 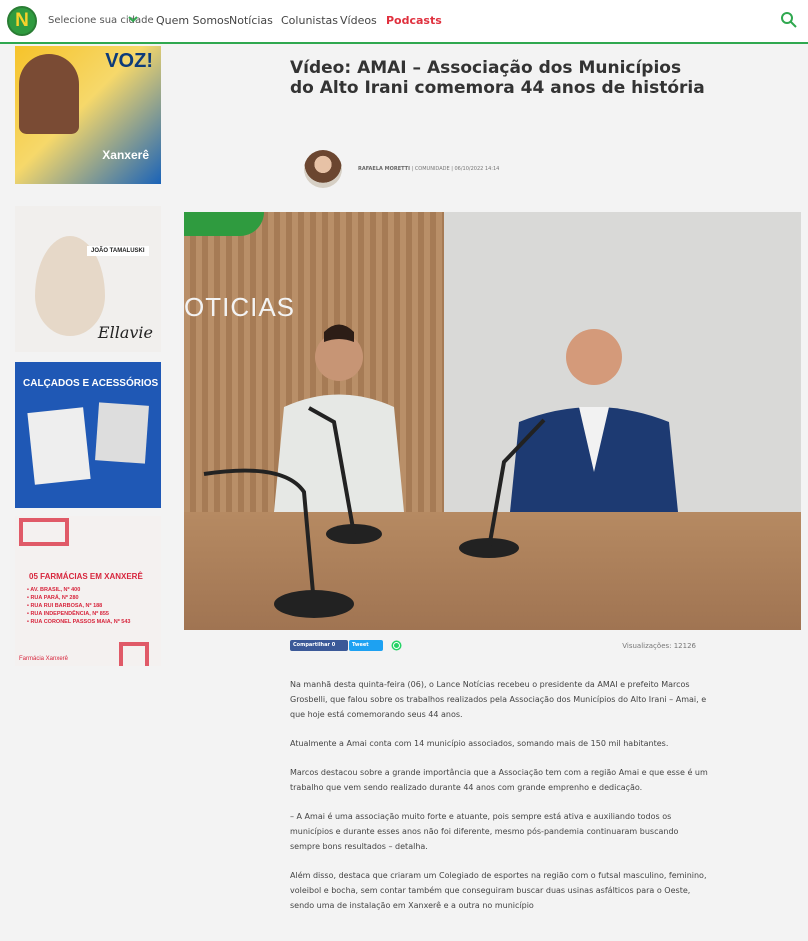 I want to click on ad-headline: VOZ!, so click(x=129, y=61).